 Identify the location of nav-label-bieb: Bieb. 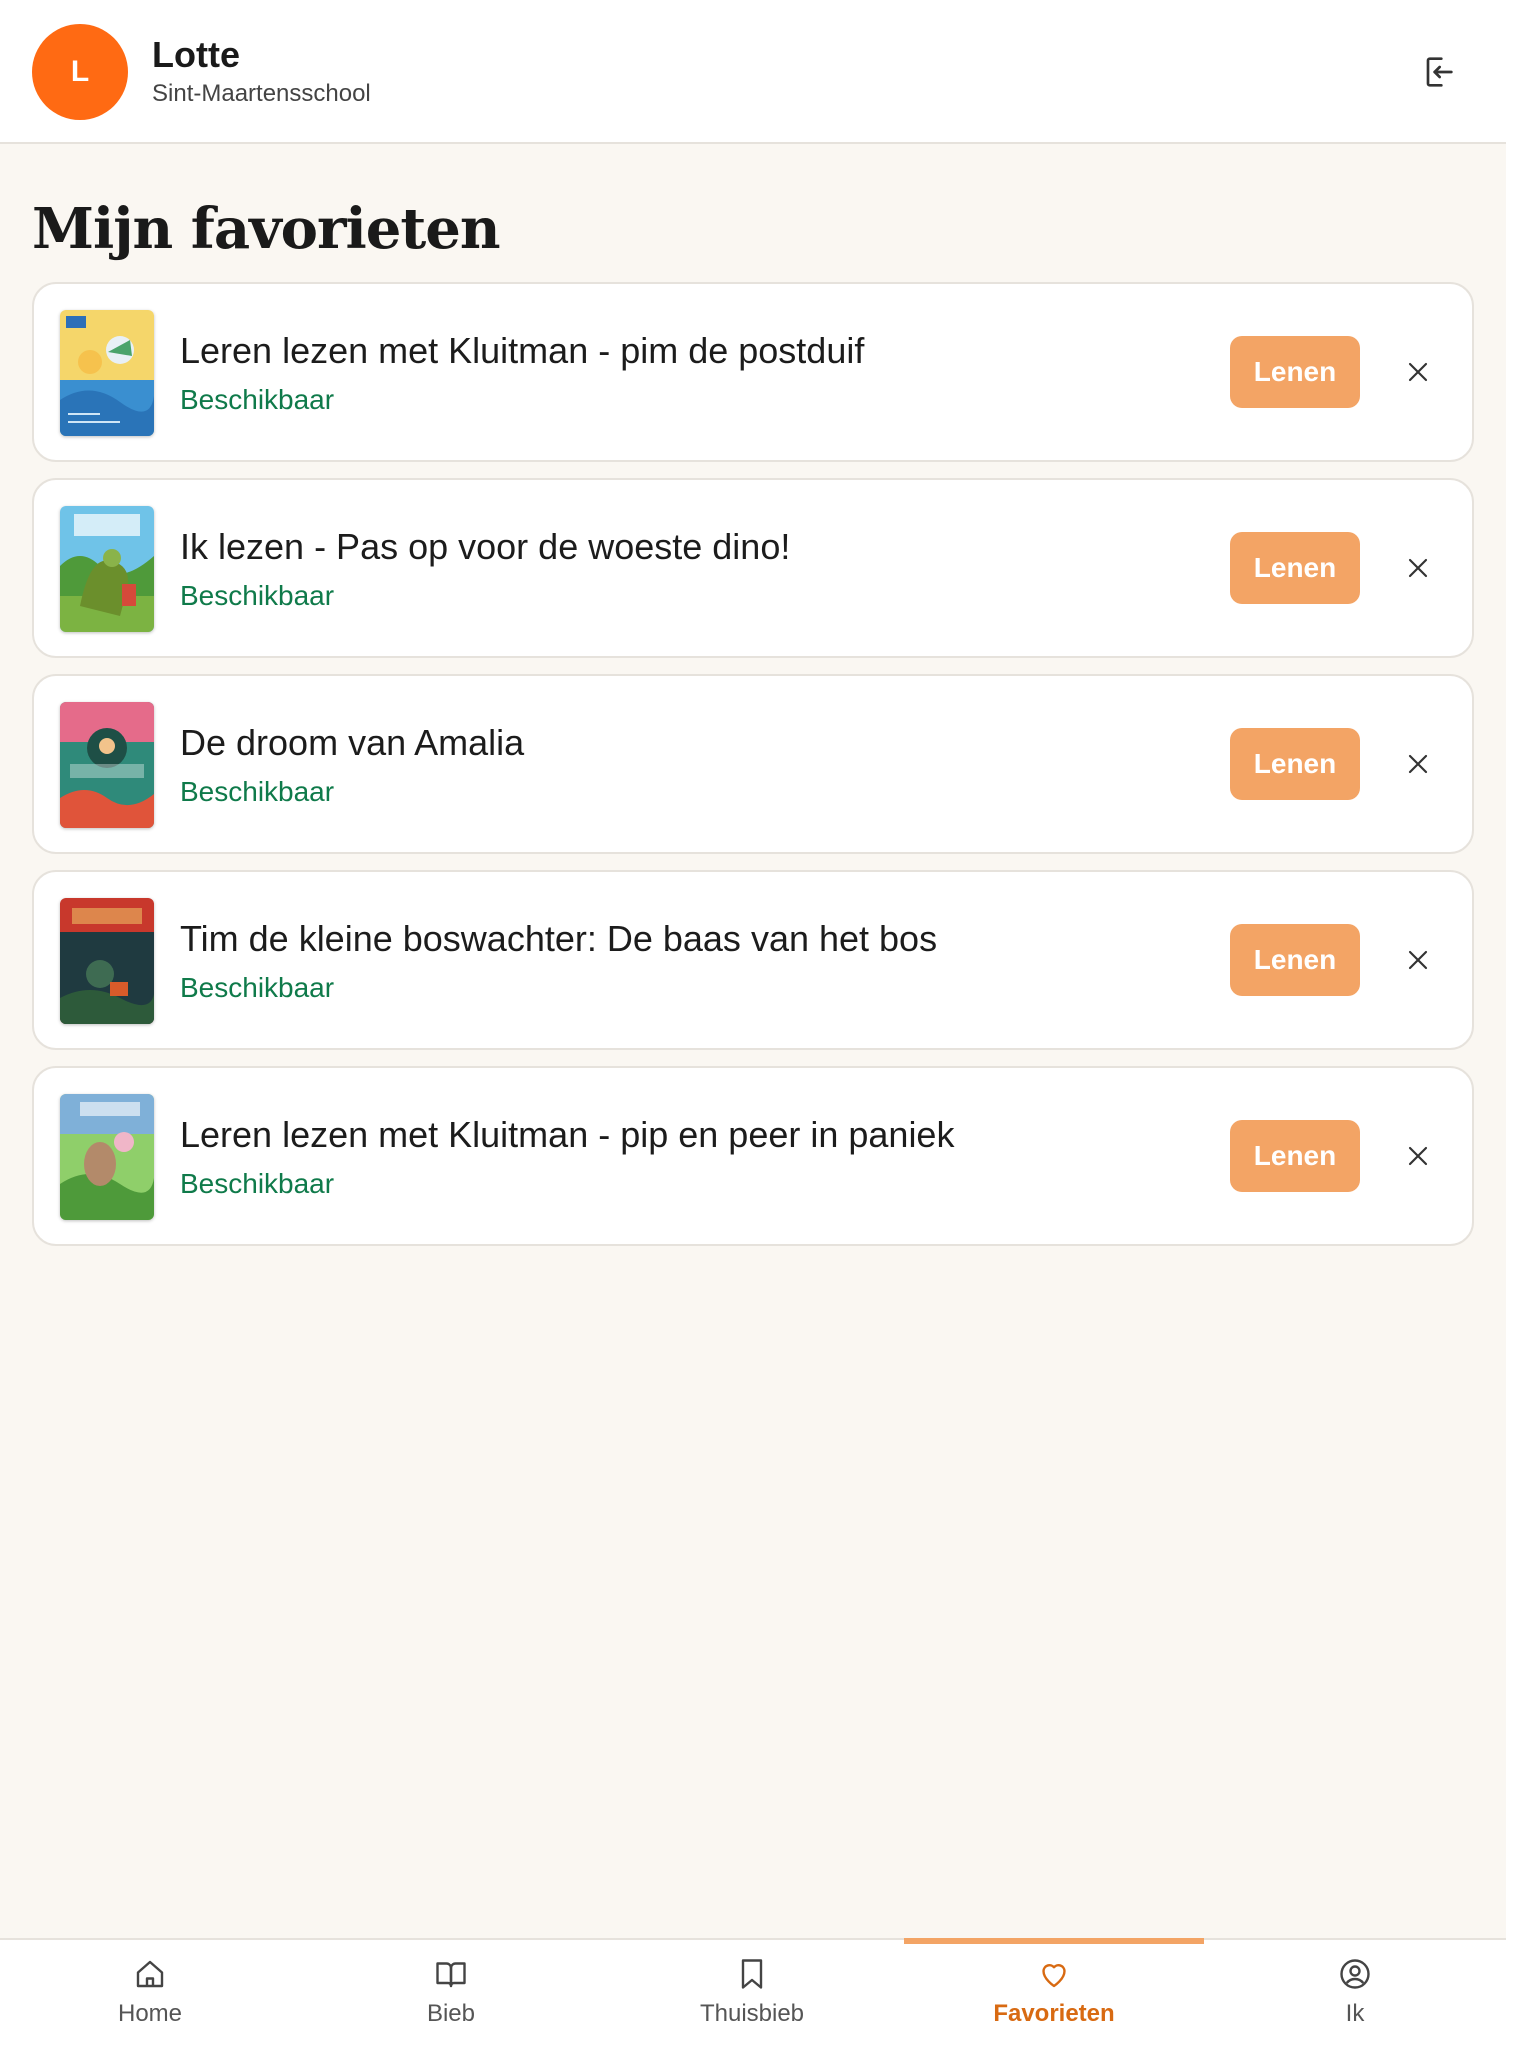
(451, 2013).